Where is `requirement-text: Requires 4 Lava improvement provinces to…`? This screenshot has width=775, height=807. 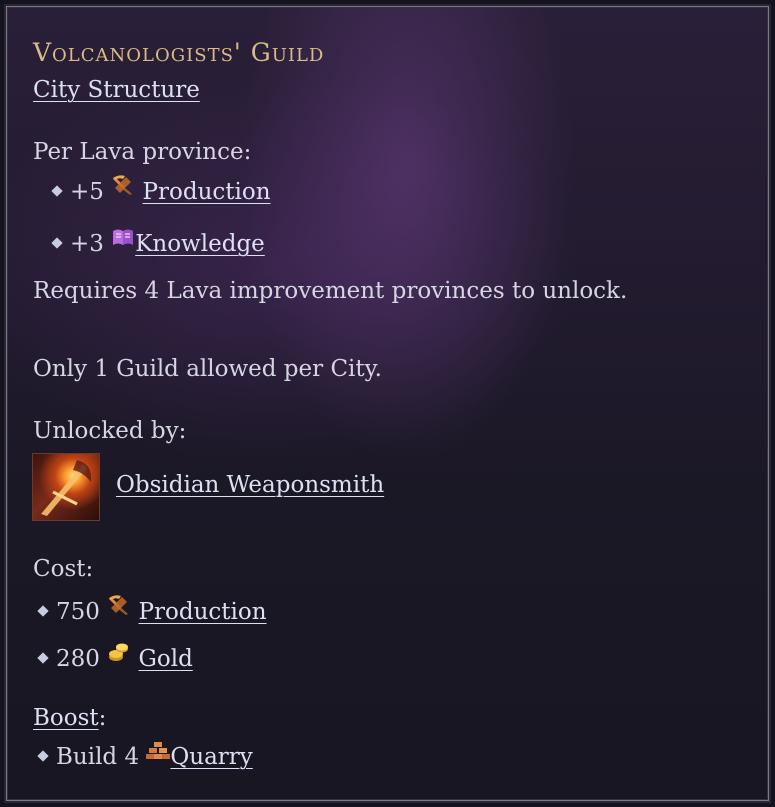
requirement-text: Requires 4 Lava improvement provinces to… is located at coordinates (330, 291).